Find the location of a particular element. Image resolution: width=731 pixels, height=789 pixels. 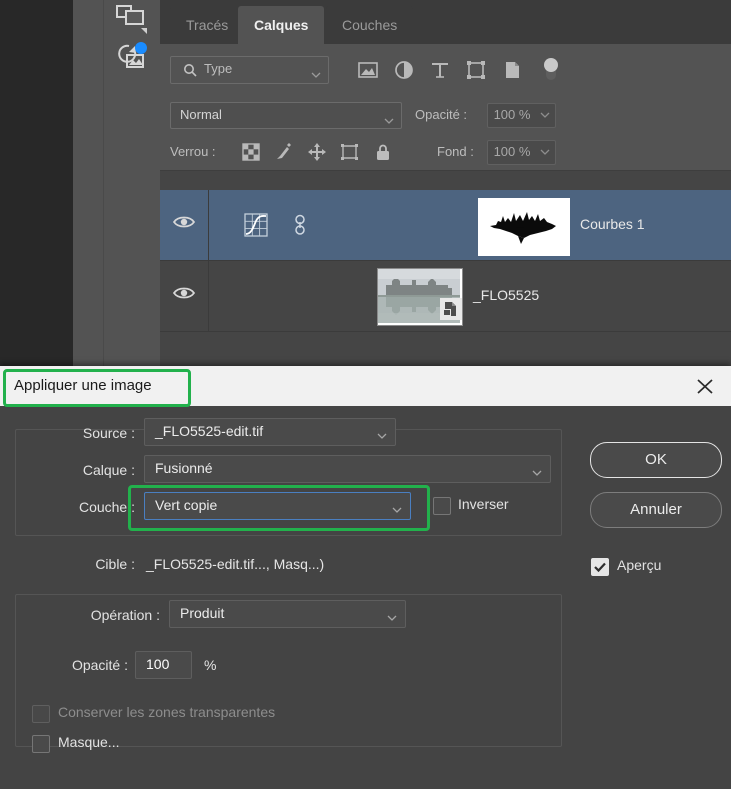

lock-image-pixels-icon is located at coordinates (284, 152).